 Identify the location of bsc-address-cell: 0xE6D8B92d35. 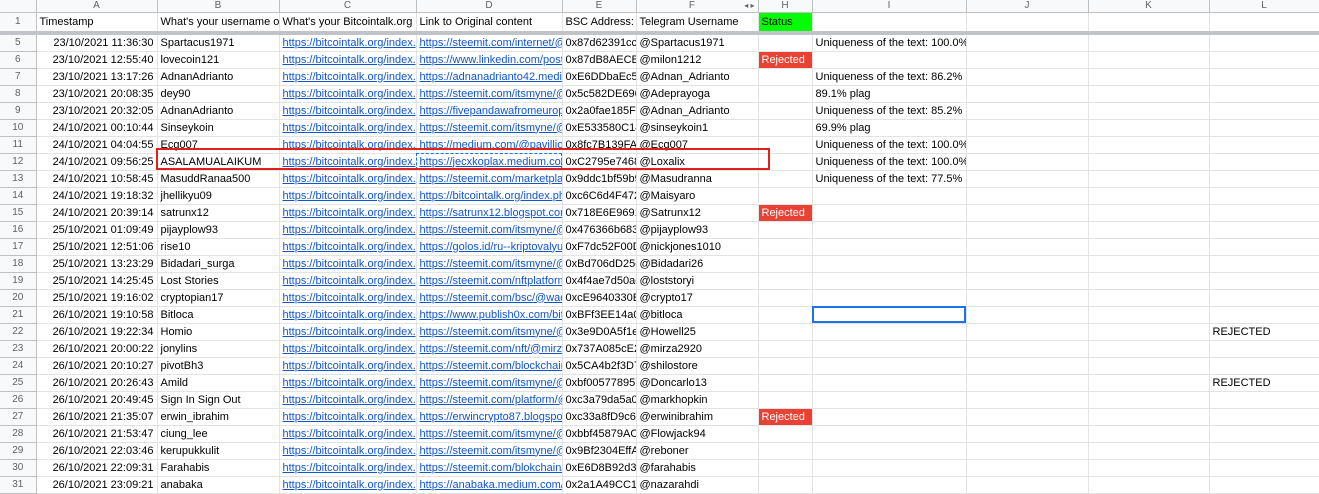
(599, 468).